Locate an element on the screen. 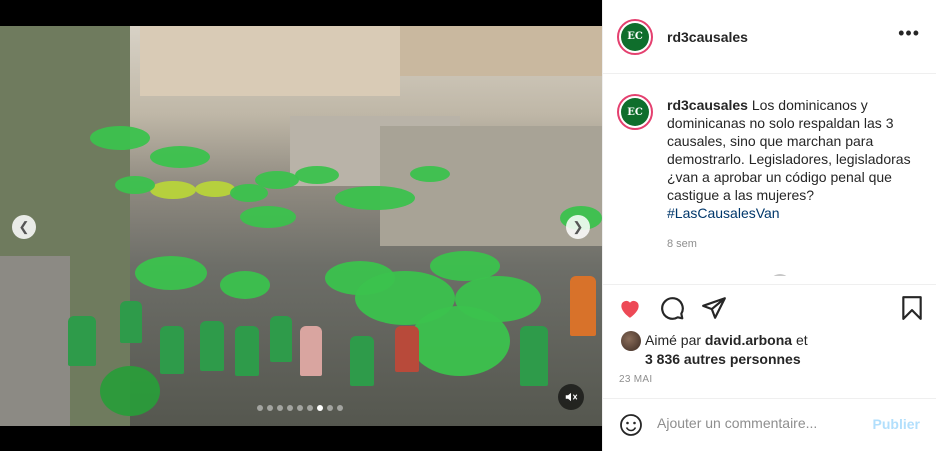  action-bar is located at coordinates (769, 309).